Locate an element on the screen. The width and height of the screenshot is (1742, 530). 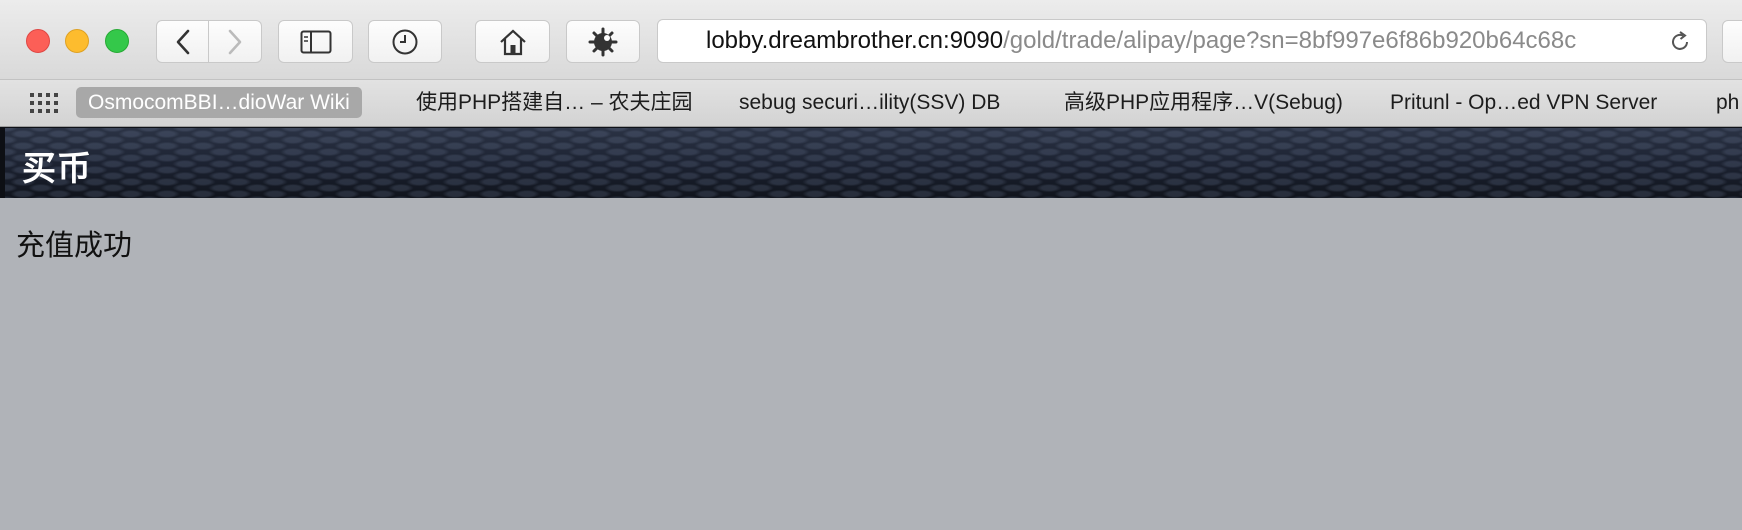
favorite-item: sebug securi…ility(SSV) DB is located at coordinates (869, 102).